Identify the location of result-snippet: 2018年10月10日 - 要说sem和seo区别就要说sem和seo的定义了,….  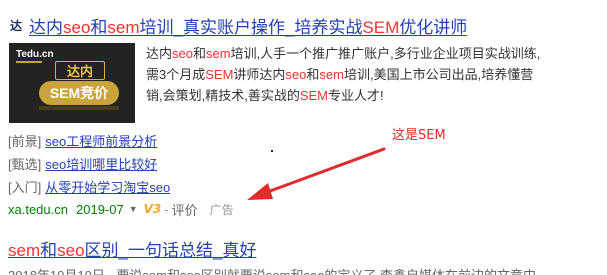
(272, 270).